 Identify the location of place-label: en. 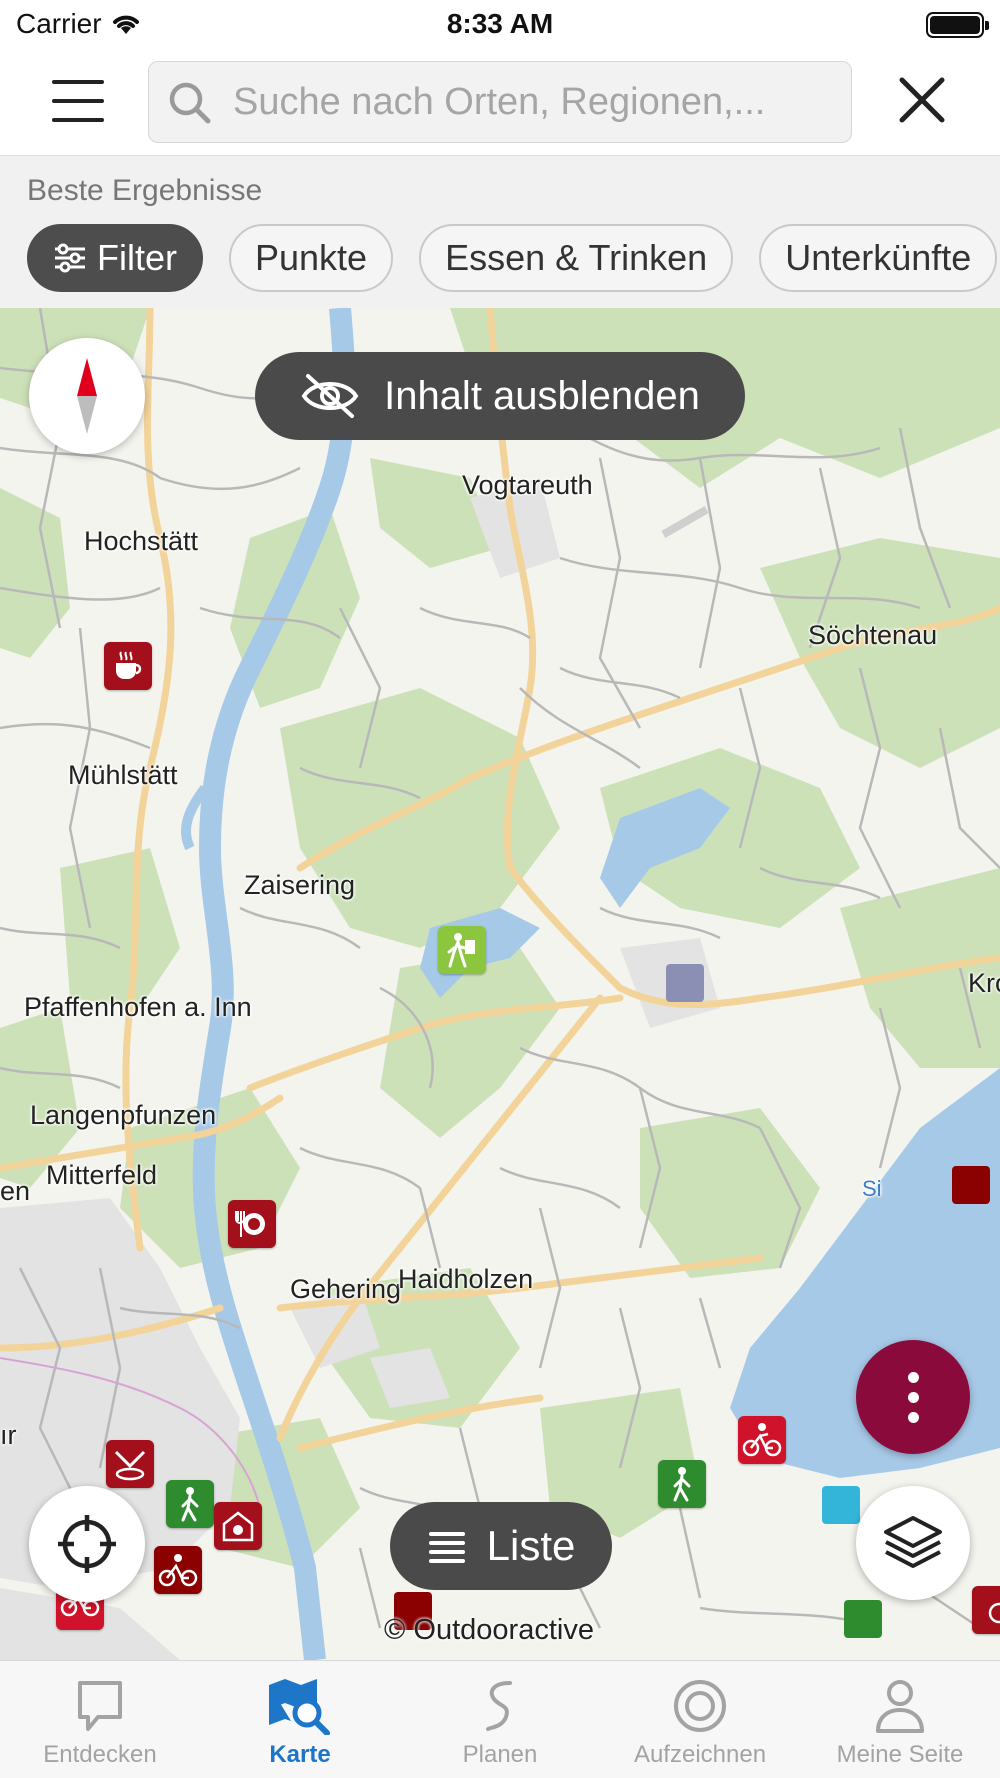
(15, 1191).